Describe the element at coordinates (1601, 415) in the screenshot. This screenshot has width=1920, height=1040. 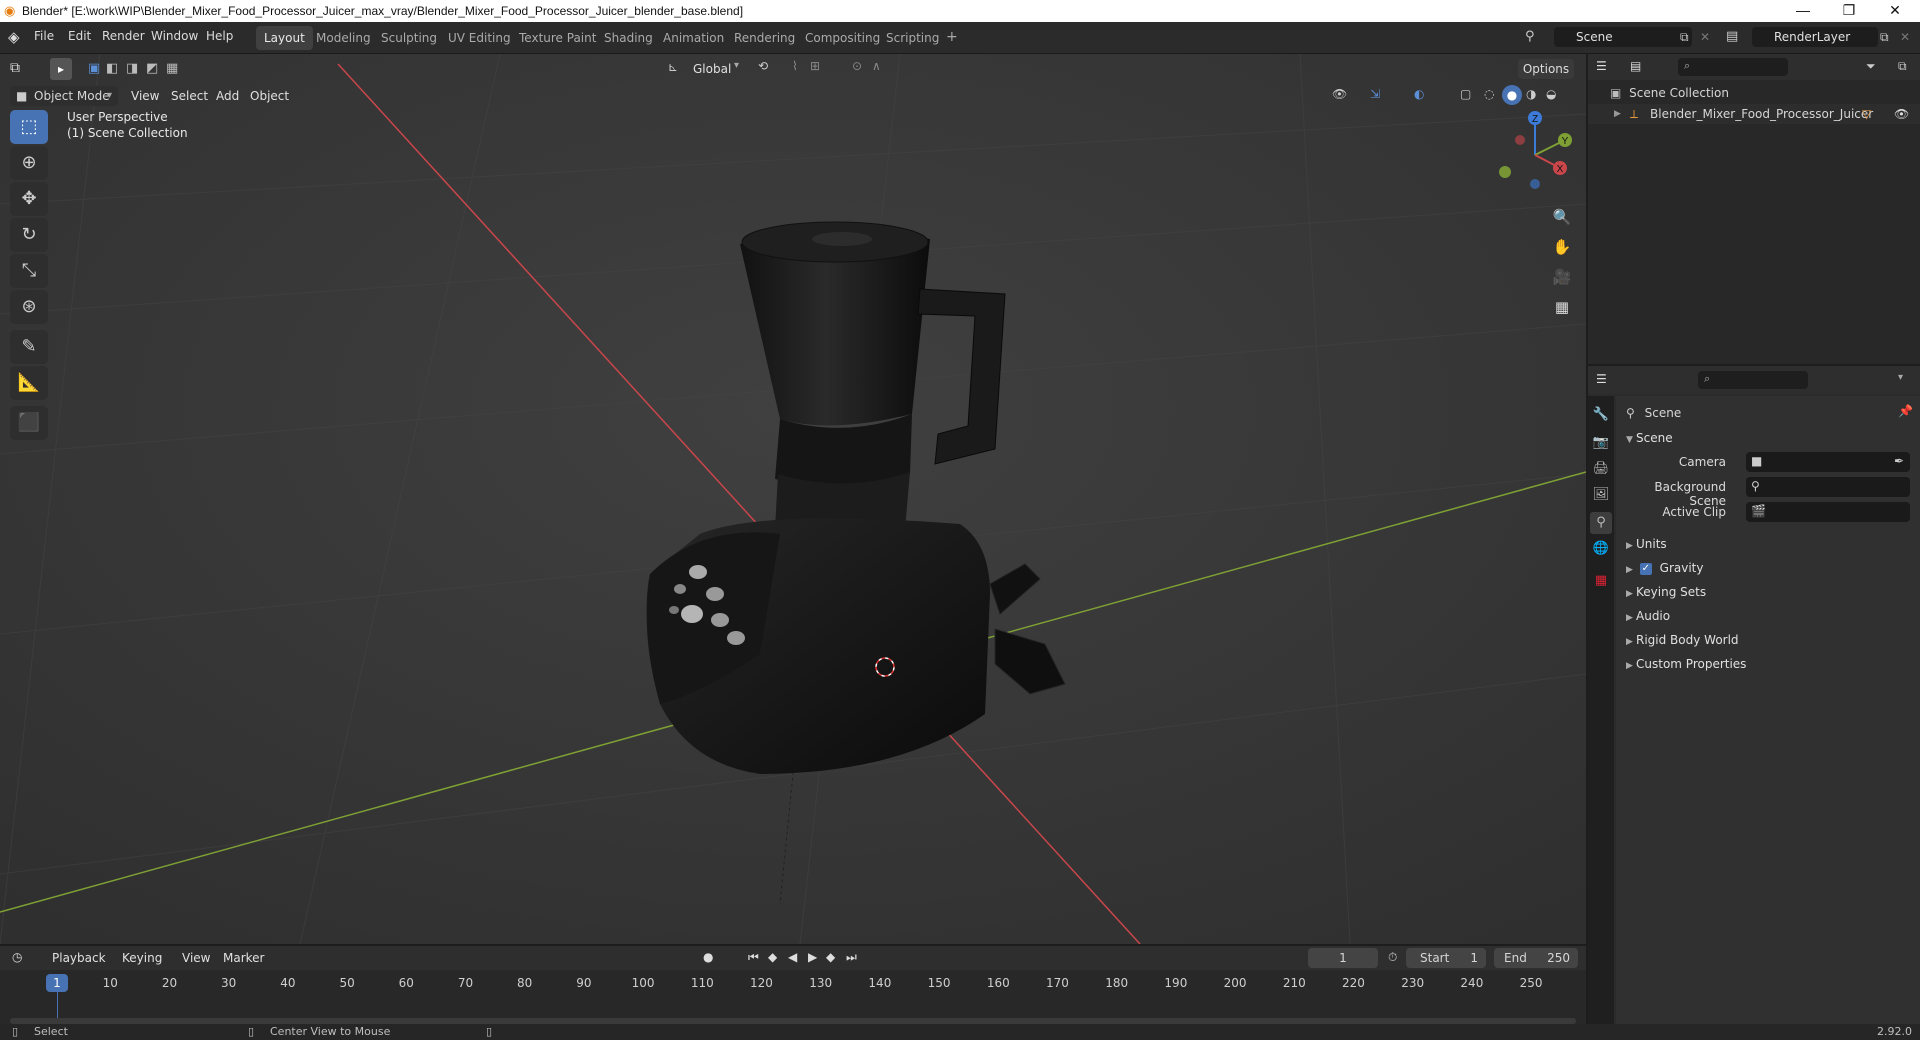
I see `tool-tab-icon: 🔧` at that location.